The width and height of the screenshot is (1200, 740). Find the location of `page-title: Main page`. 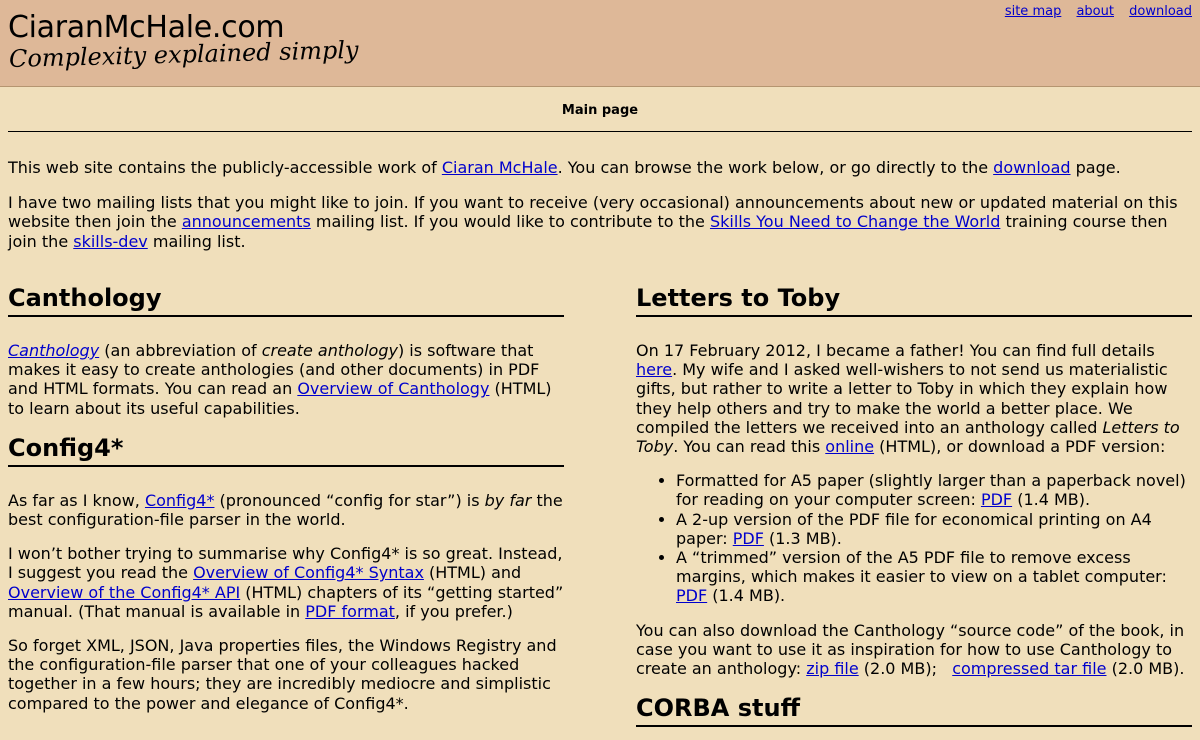

page-title: Main page is located at coordinates (600, 110).